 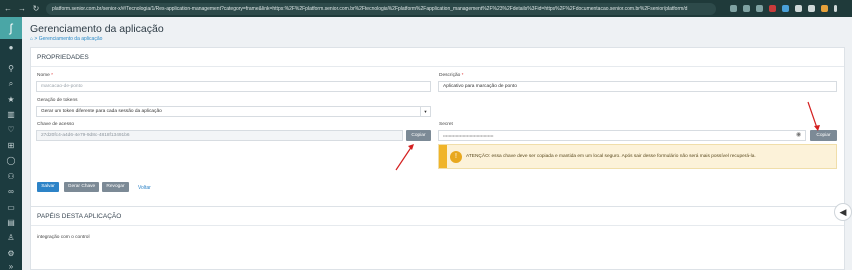 I want to click on user-circle-icon: ●, so click(x=11, y=48).